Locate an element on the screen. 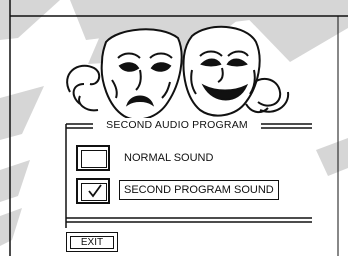 The width and height of the screenshot is (348, 256). option-second-program-sound: SECOND PROGRAM SOUND is located at coordinates (191, 192).